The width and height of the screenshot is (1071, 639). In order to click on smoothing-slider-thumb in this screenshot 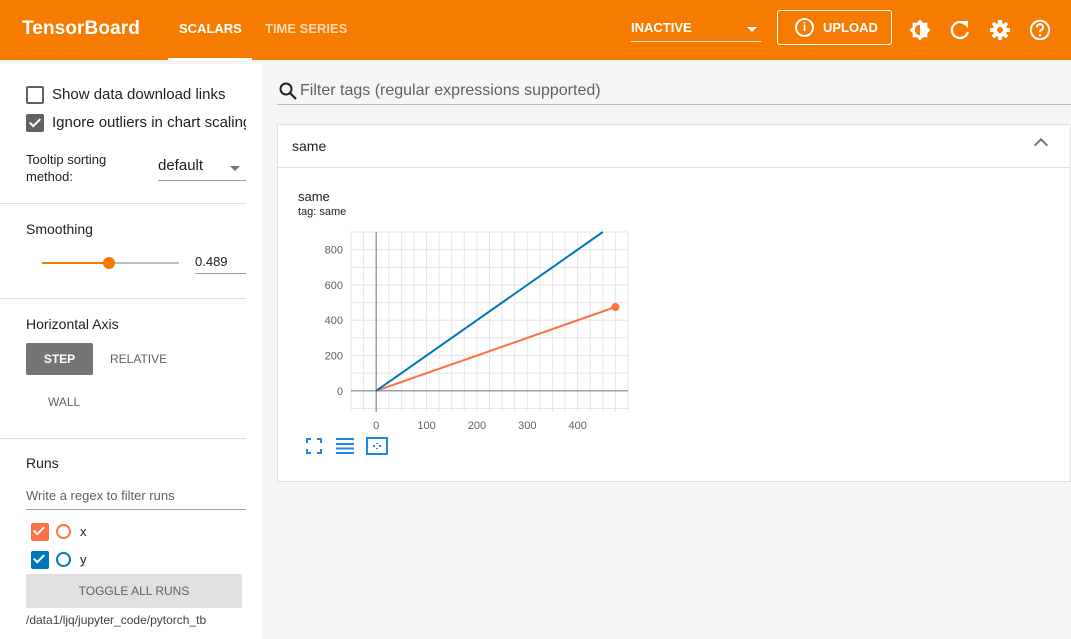, I will do `click(108, 263)`.